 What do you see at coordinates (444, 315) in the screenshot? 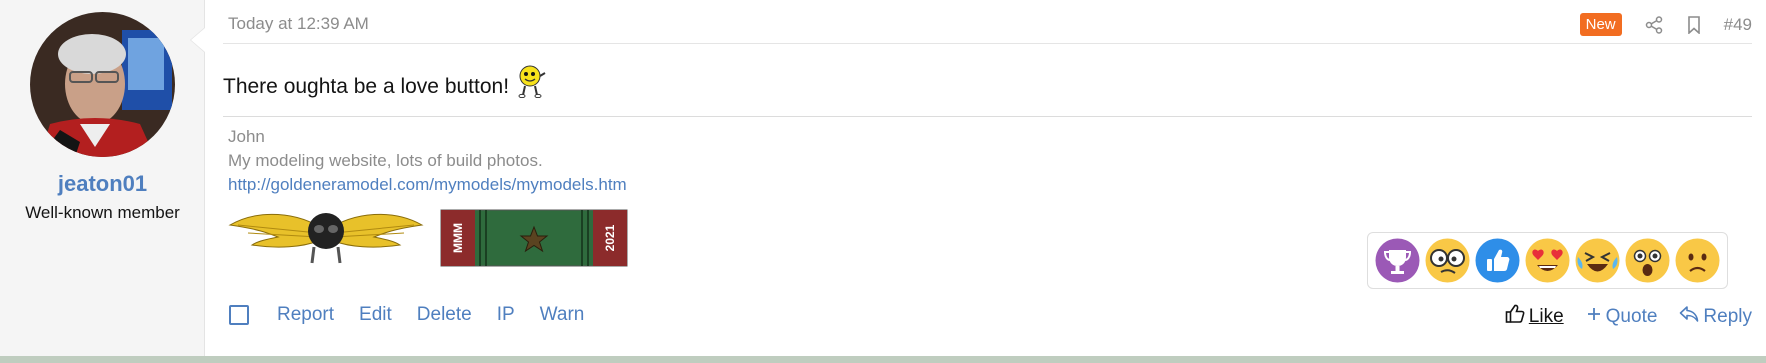
I see `delete-link: Delete` at bounding box center [444, 315].